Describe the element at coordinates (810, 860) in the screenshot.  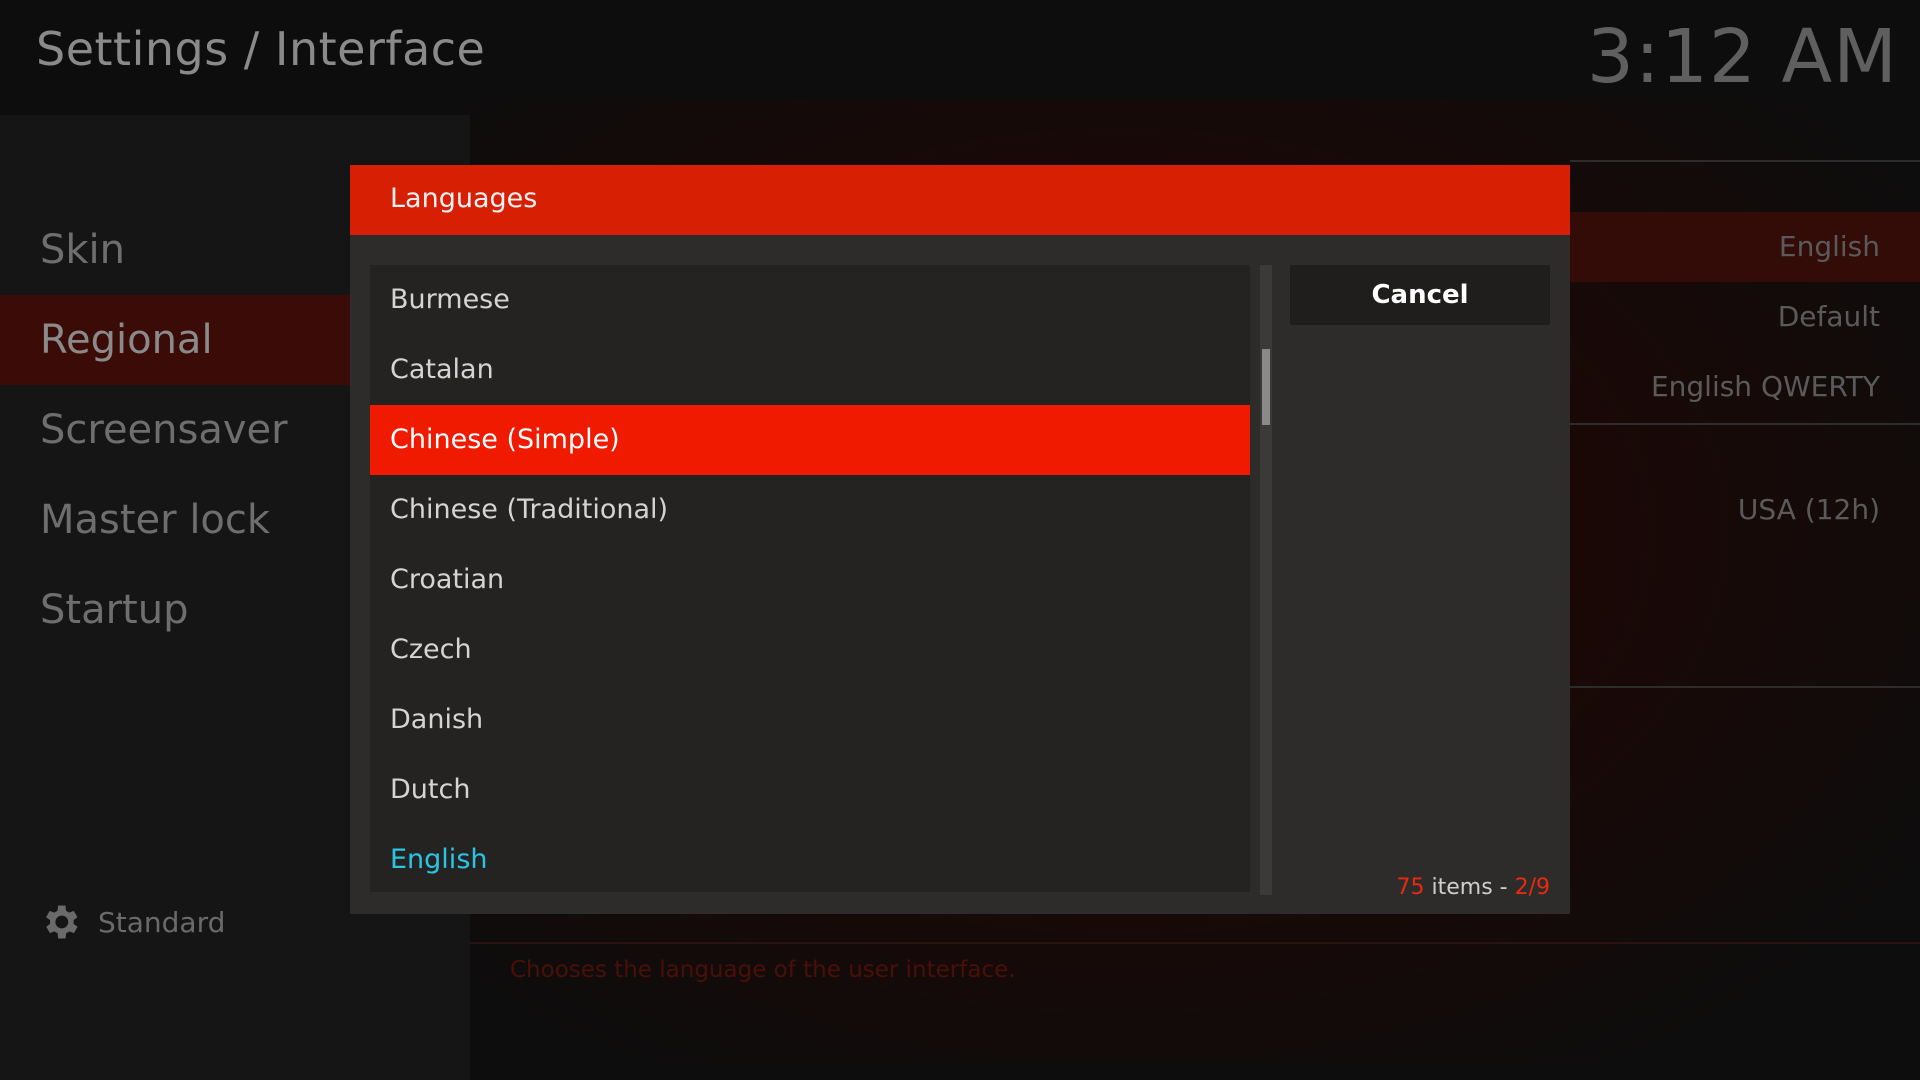
I see `list-item-current: English` at that location.